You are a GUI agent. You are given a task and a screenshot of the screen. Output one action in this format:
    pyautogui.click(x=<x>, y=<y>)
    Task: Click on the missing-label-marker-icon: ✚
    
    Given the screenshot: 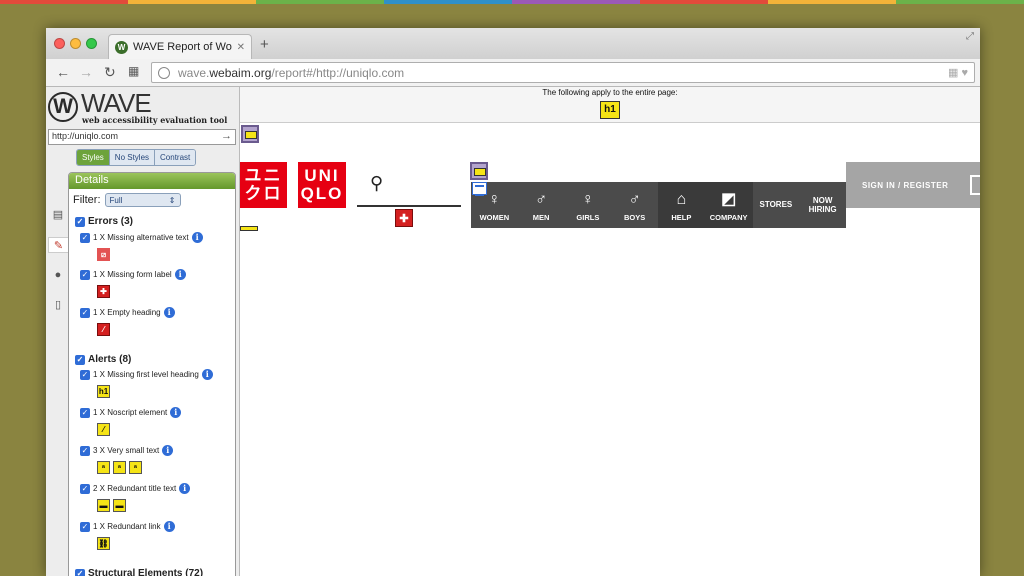 What is the action you would take?
    pyautogui.click(x=404, y=218)
    